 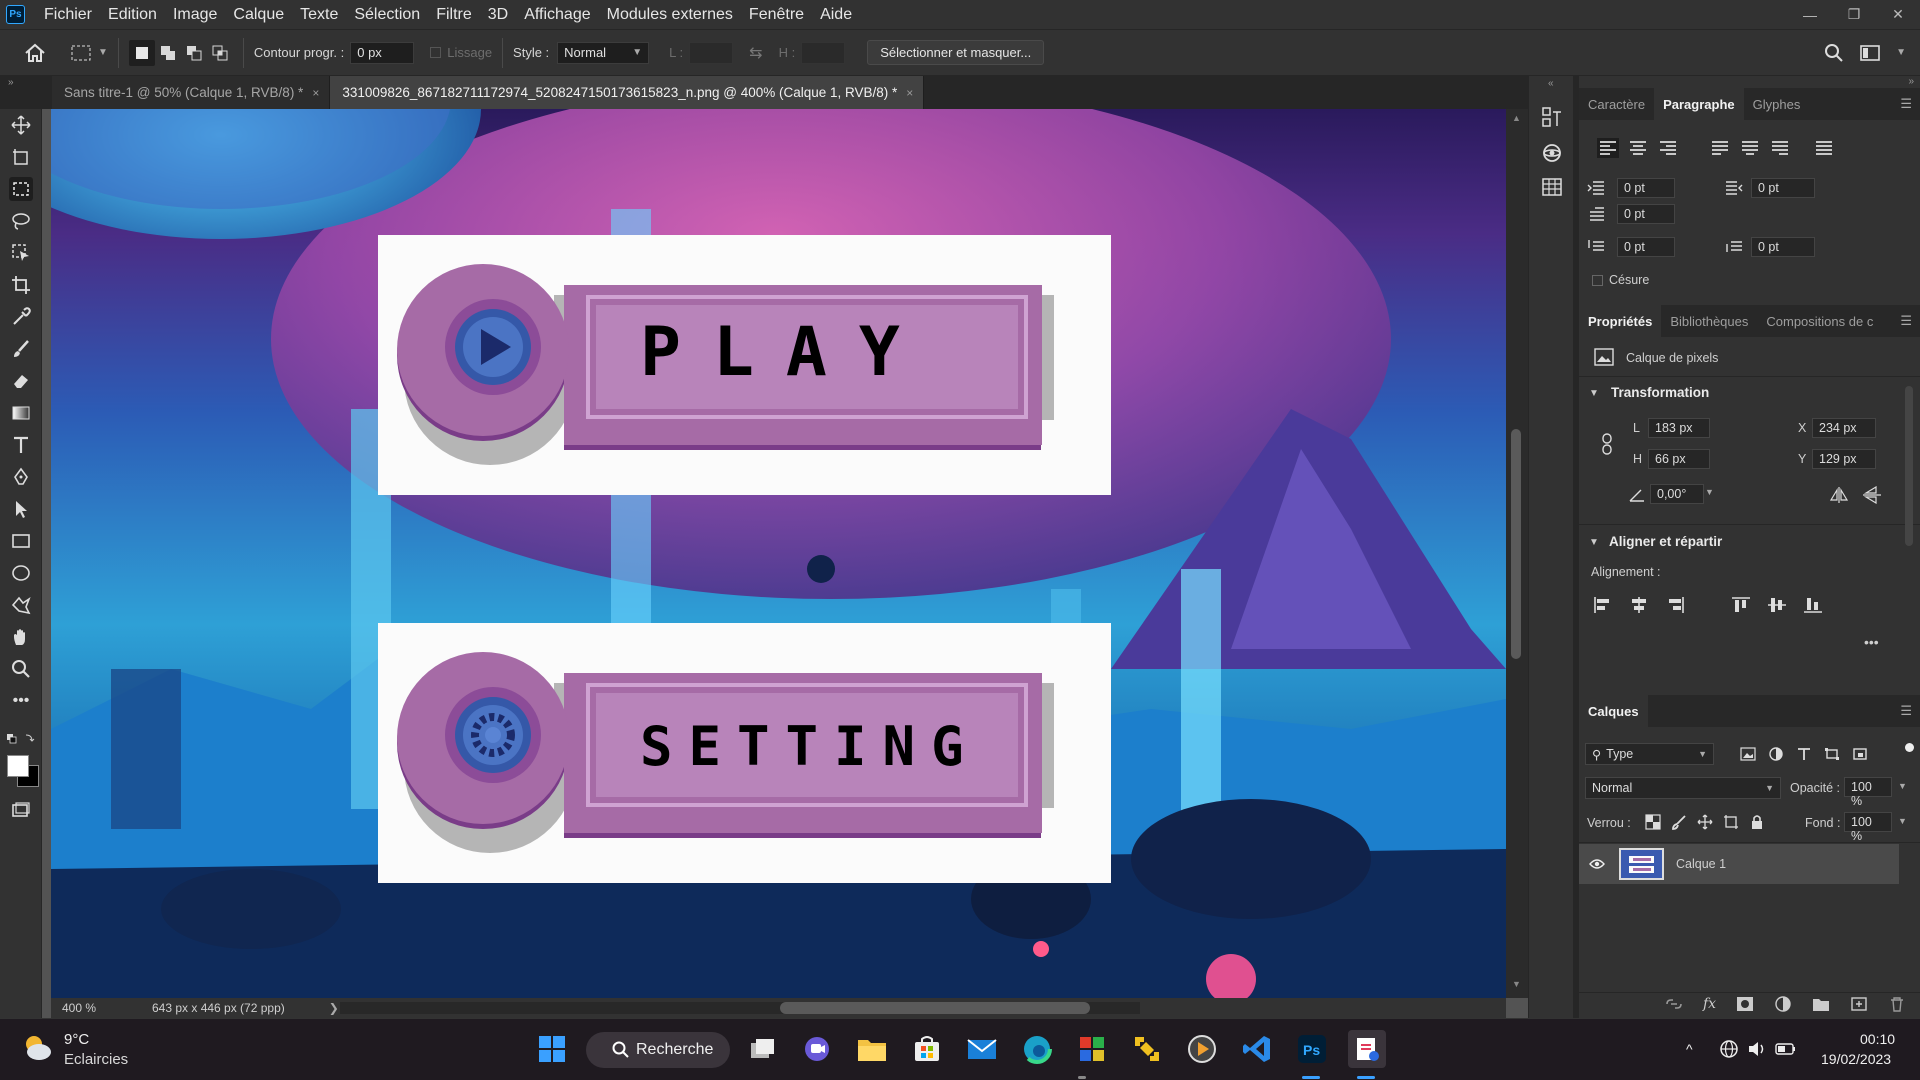 What do you see at coordinates (1868, 827) in the screenshot?
I see `fill-input: 100 %` at bounding box center [1868, 827].